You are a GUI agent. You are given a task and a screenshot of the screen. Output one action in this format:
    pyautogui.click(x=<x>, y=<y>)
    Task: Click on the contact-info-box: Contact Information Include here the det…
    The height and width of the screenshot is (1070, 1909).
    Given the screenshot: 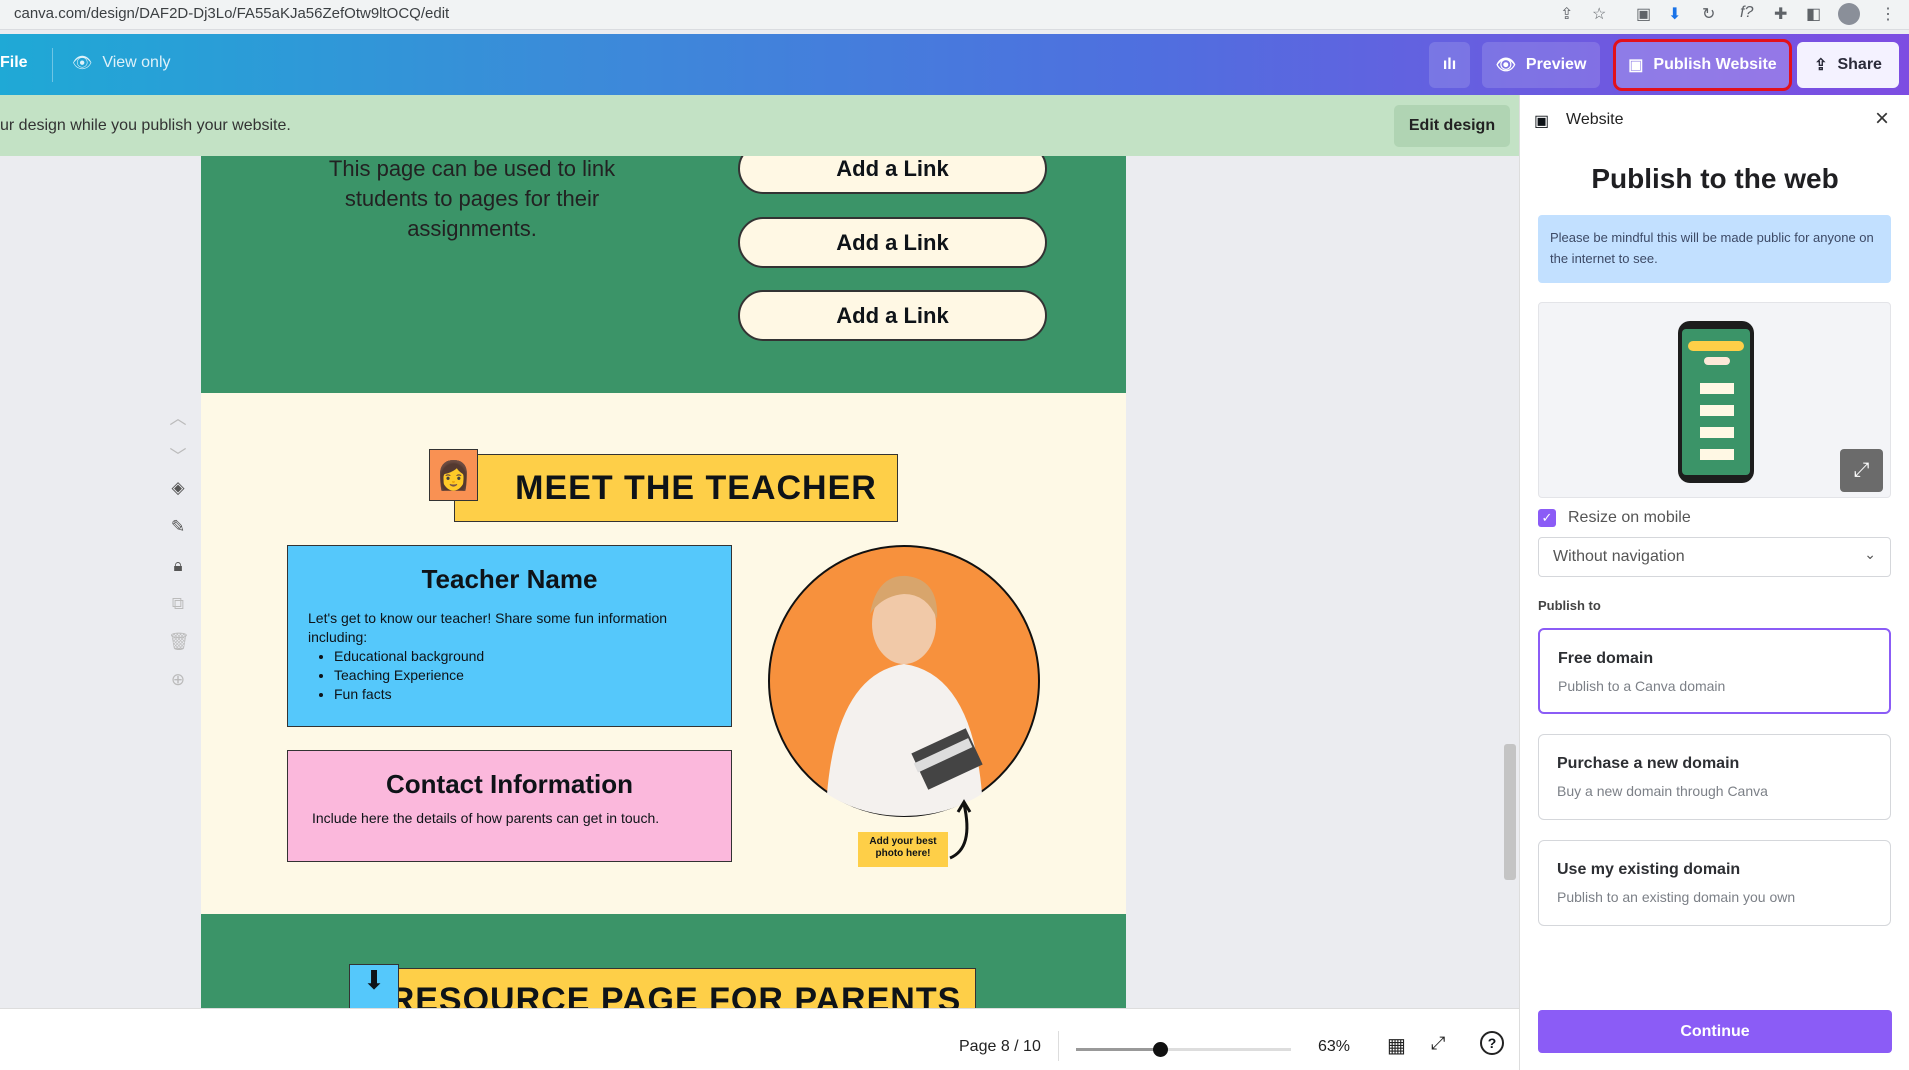 What is the action you would take?
    pyautogui.click(x=509, y=806)
    